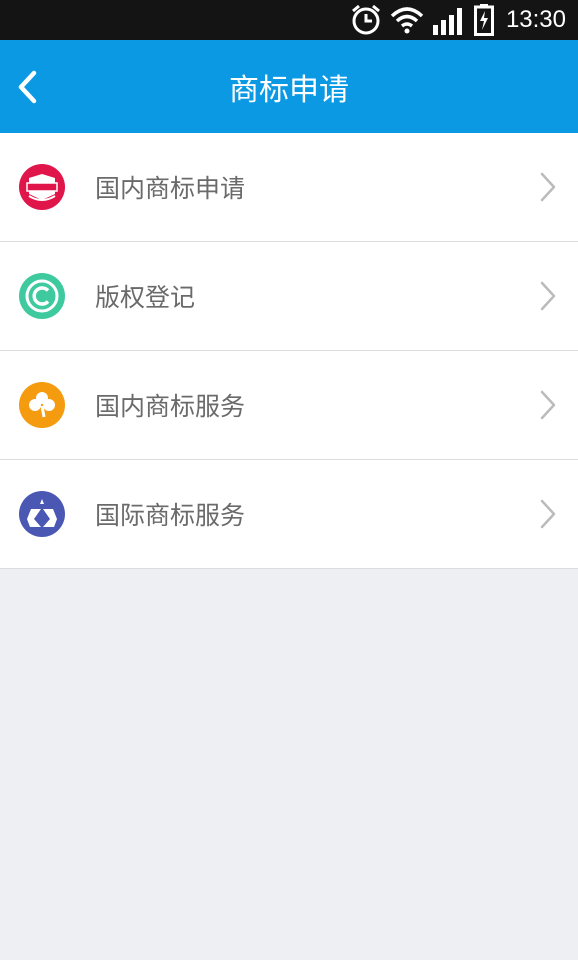 Image resolution: width=578 pixels, height=960 pixels. What do you see at coordinates (289, 296) in the screenshot?
I see `menu-item-copyright-registration: 版权登记` at bounding box center [289, 296].